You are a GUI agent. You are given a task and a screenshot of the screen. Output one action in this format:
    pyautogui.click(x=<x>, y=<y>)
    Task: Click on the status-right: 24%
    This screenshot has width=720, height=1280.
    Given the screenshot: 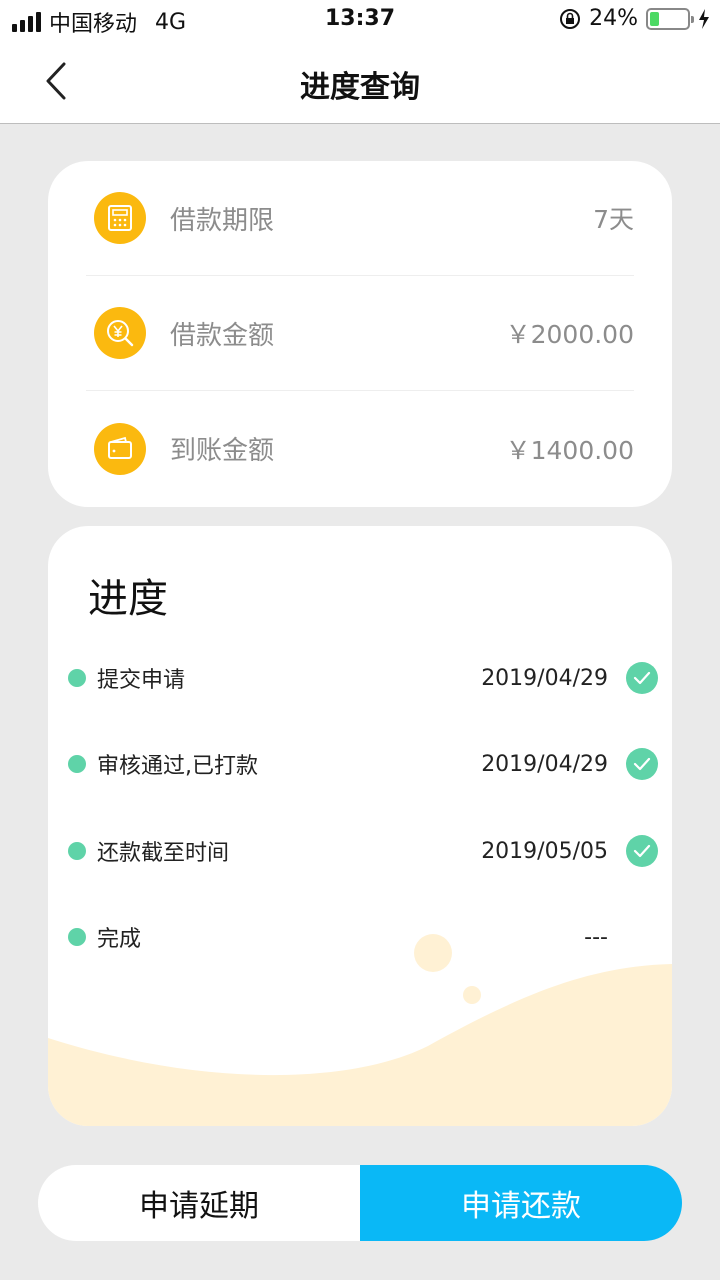 What is the action you would take?
    pyautogui.click(x=634, y=18)
    